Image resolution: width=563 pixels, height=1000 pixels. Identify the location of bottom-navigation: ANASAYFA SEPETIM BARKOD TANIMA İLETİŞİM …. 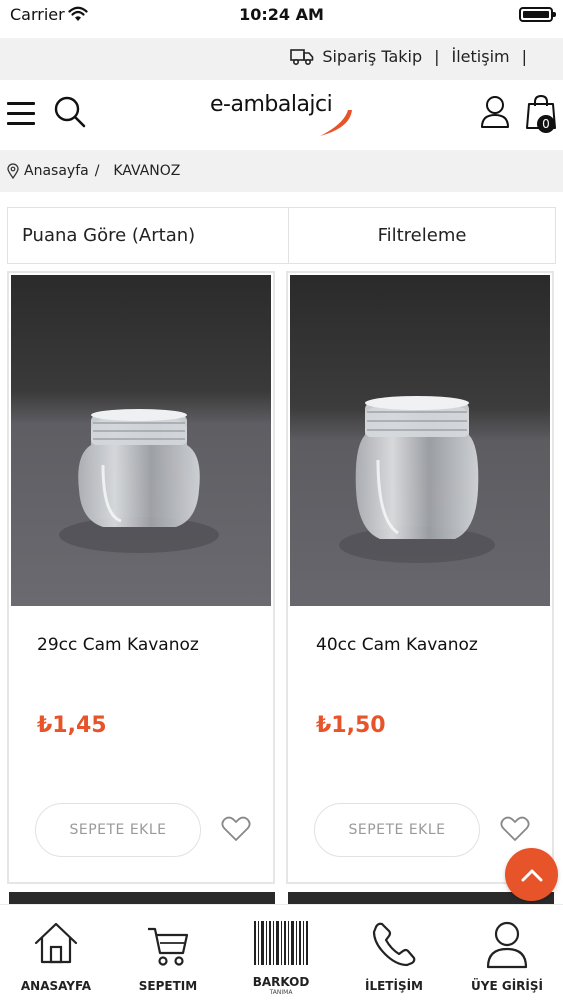
(281, 952).